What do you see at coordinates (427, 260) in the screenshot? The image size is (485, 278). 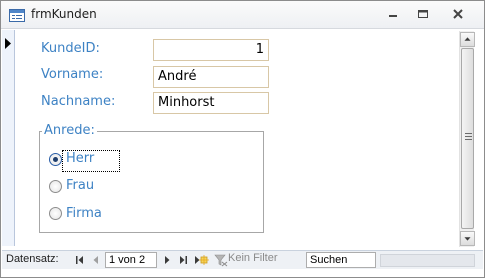 I see `horizontal-scroll-area` at bounding box center [427, 260].